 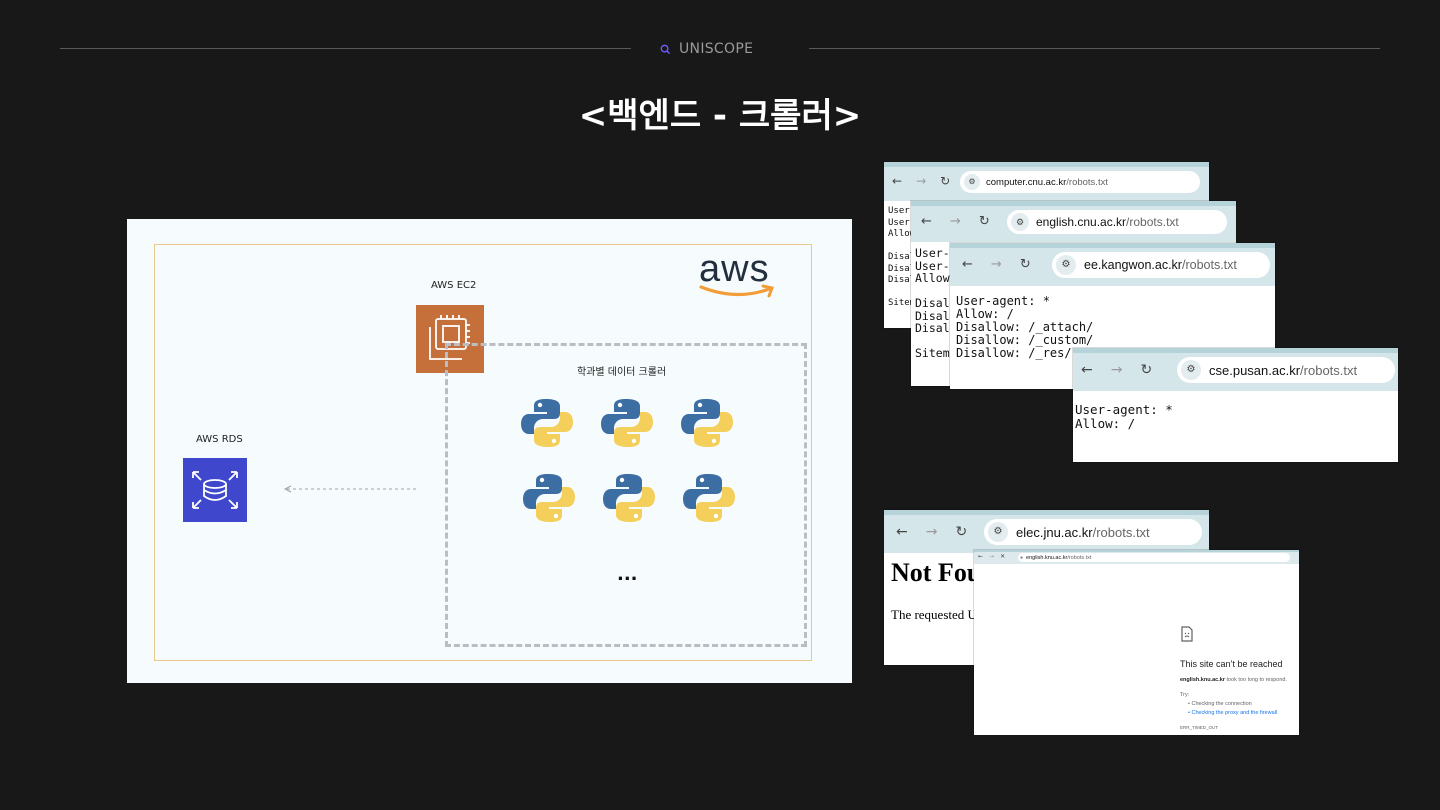 I want to click on error-host: english.knu.ac.kr, so click(x=1202, y=680).